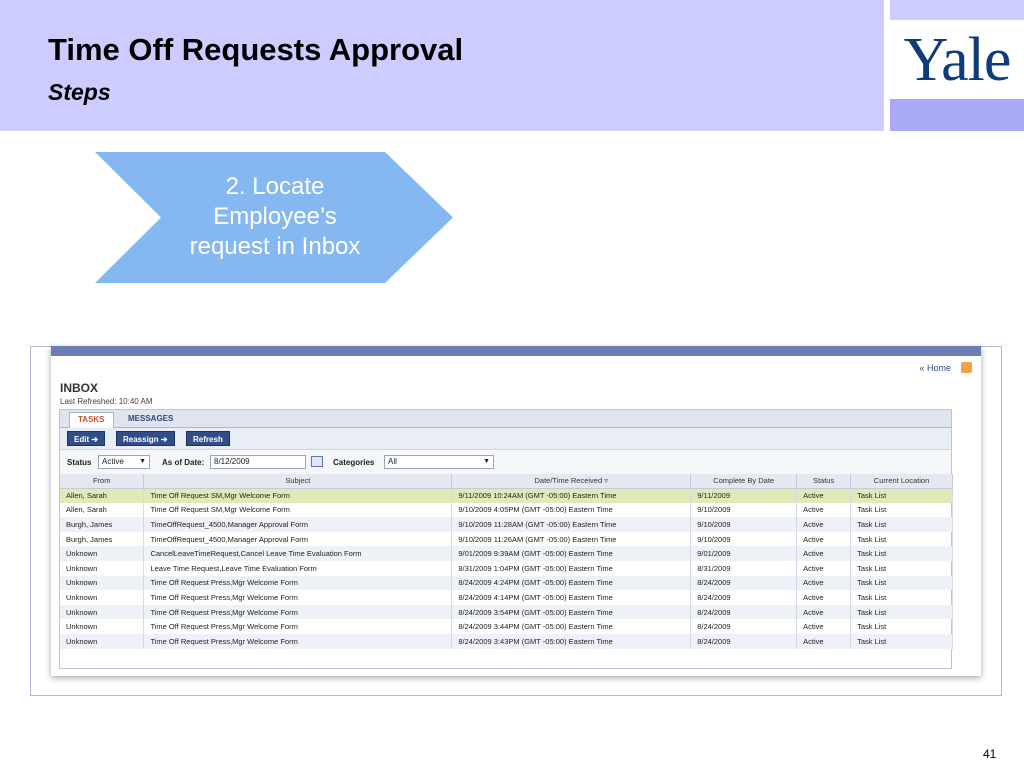  I want to click on column-header-status: Status, so click(824, 481).